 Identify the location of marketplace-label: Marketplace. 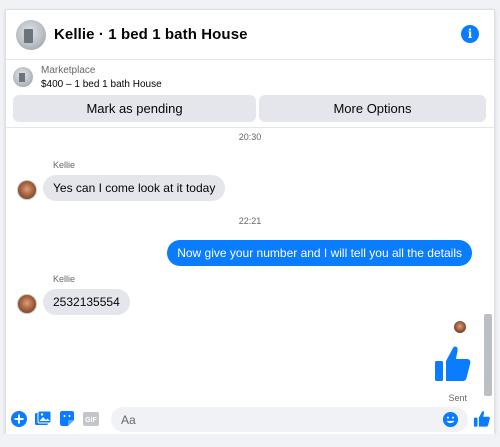
(68, 70).